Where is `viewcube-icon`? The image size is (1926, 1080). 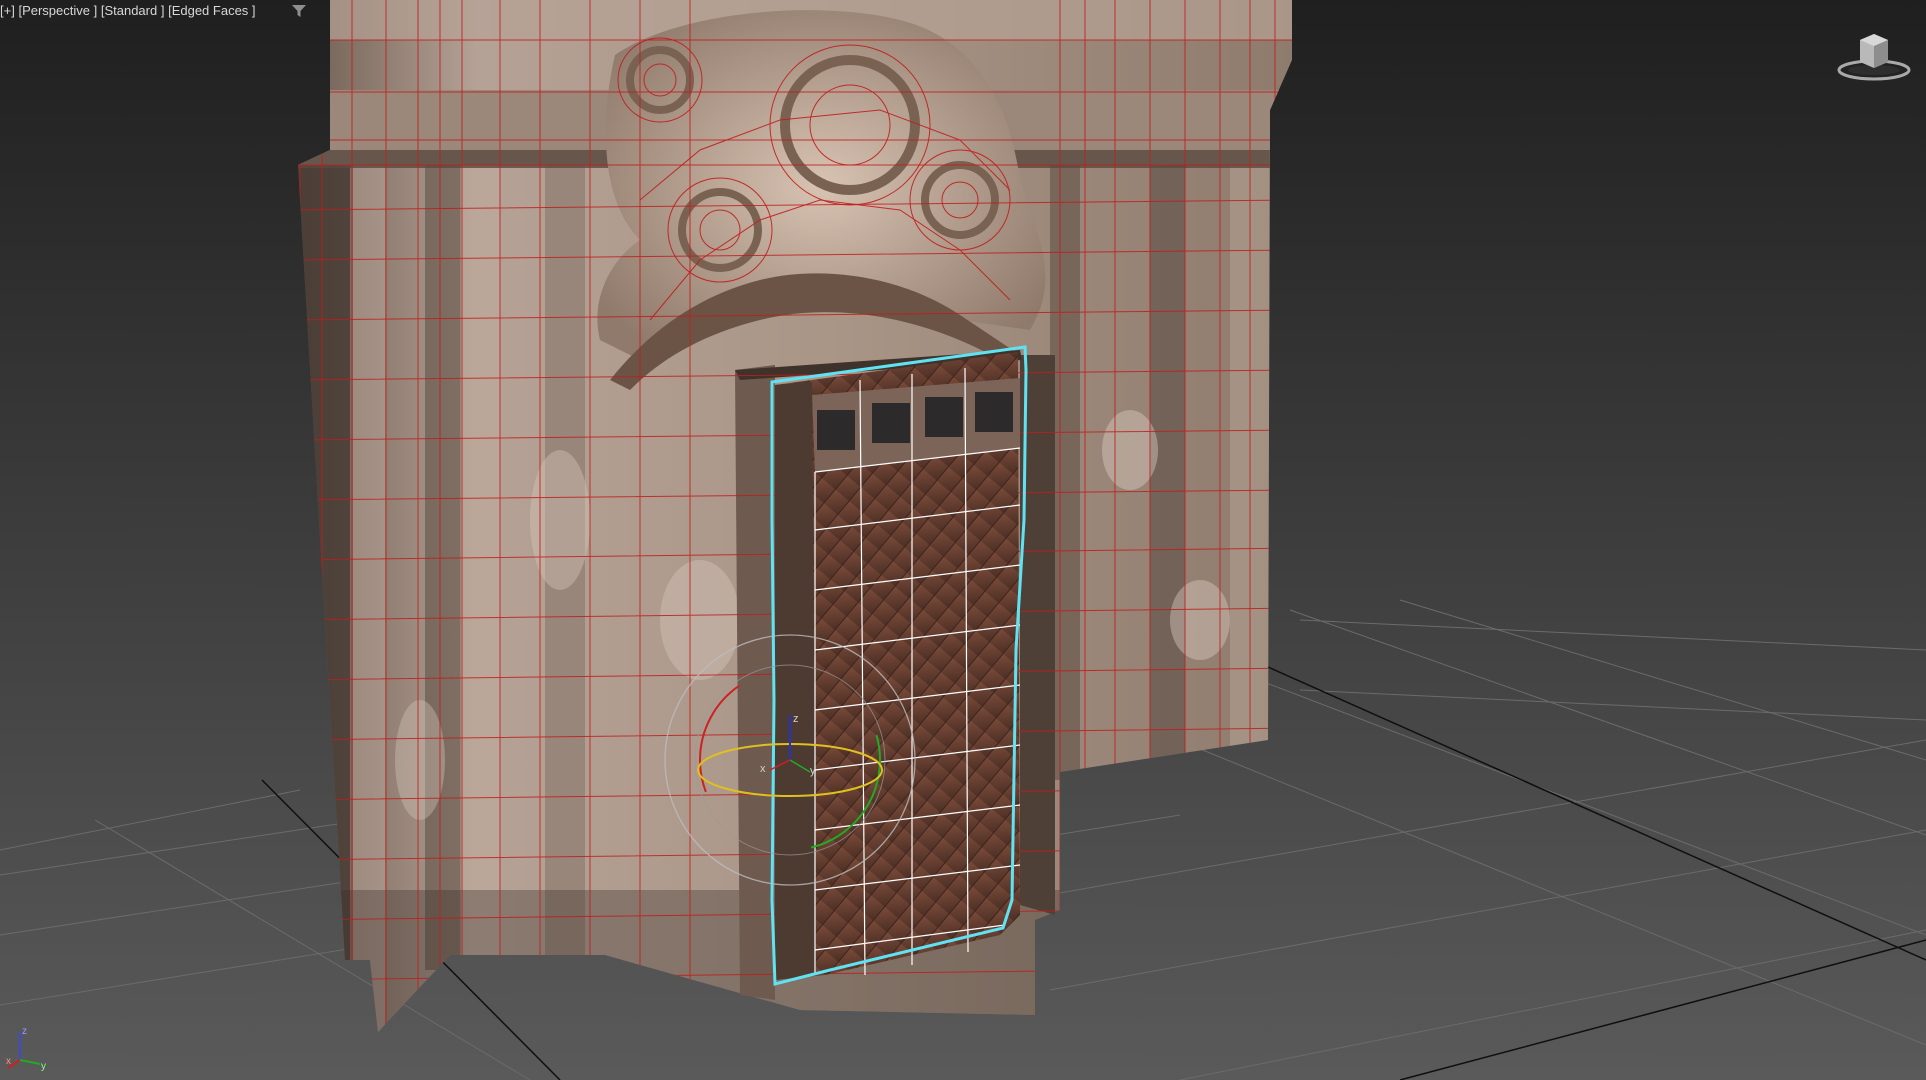 viewcube-icon is located at coordinates (1874, 56).